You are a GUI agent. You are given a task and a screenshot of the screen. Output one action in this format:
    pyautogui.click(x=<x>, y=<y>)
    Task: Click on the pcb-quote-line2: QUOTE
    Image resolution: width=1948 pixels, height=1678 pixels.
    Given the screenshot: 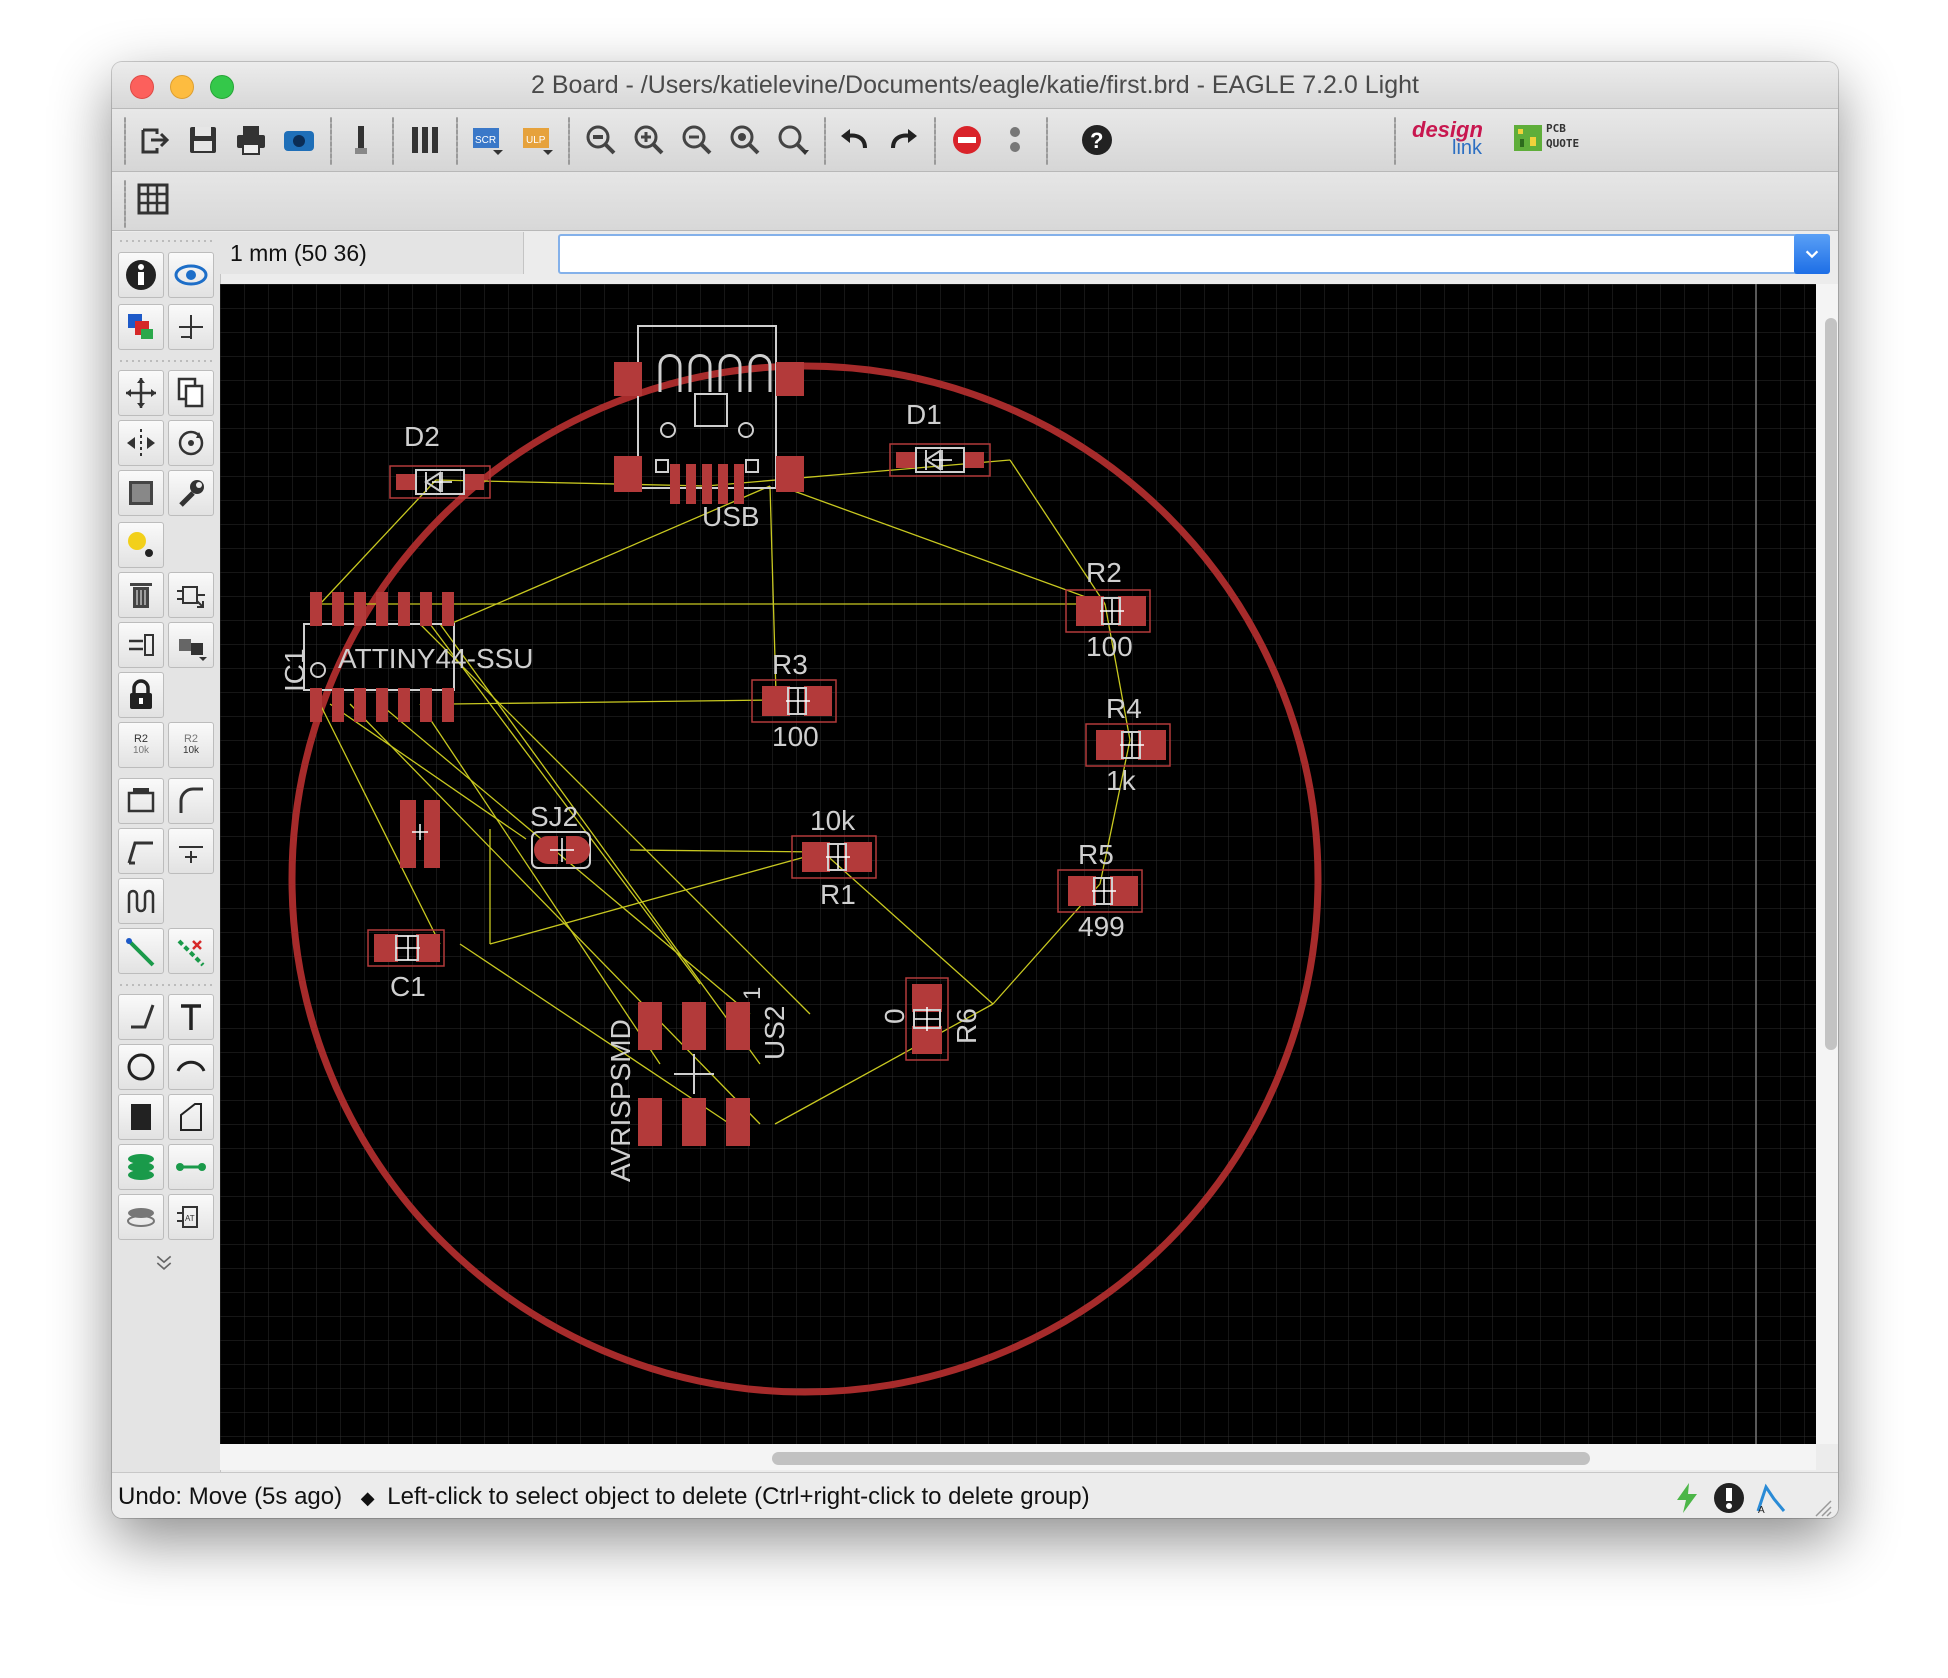 What is the action you would take?
    pyautogui.click(x=1563, y=143)
    